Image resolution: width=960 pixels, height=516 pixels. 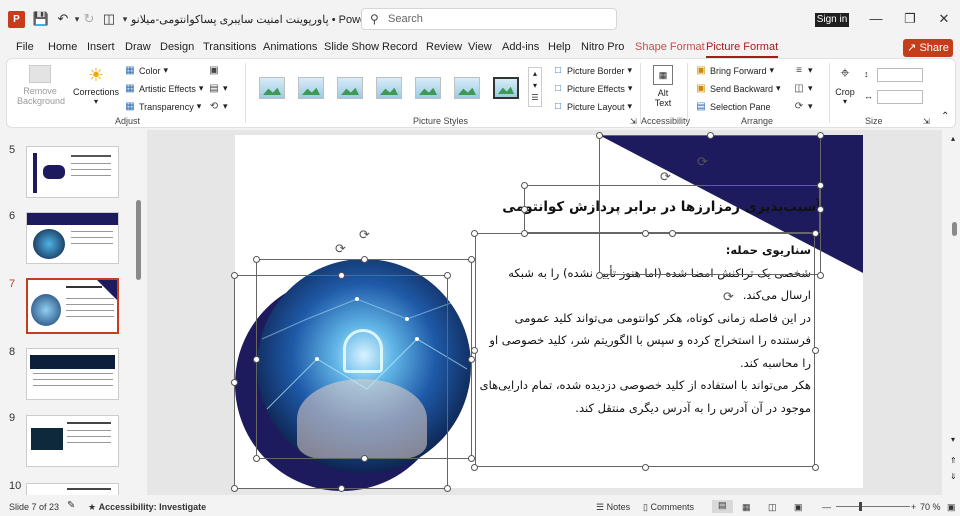 I want to click on send-backward-button: ▣ Send Backward ▾, so click(x=737, y=88).